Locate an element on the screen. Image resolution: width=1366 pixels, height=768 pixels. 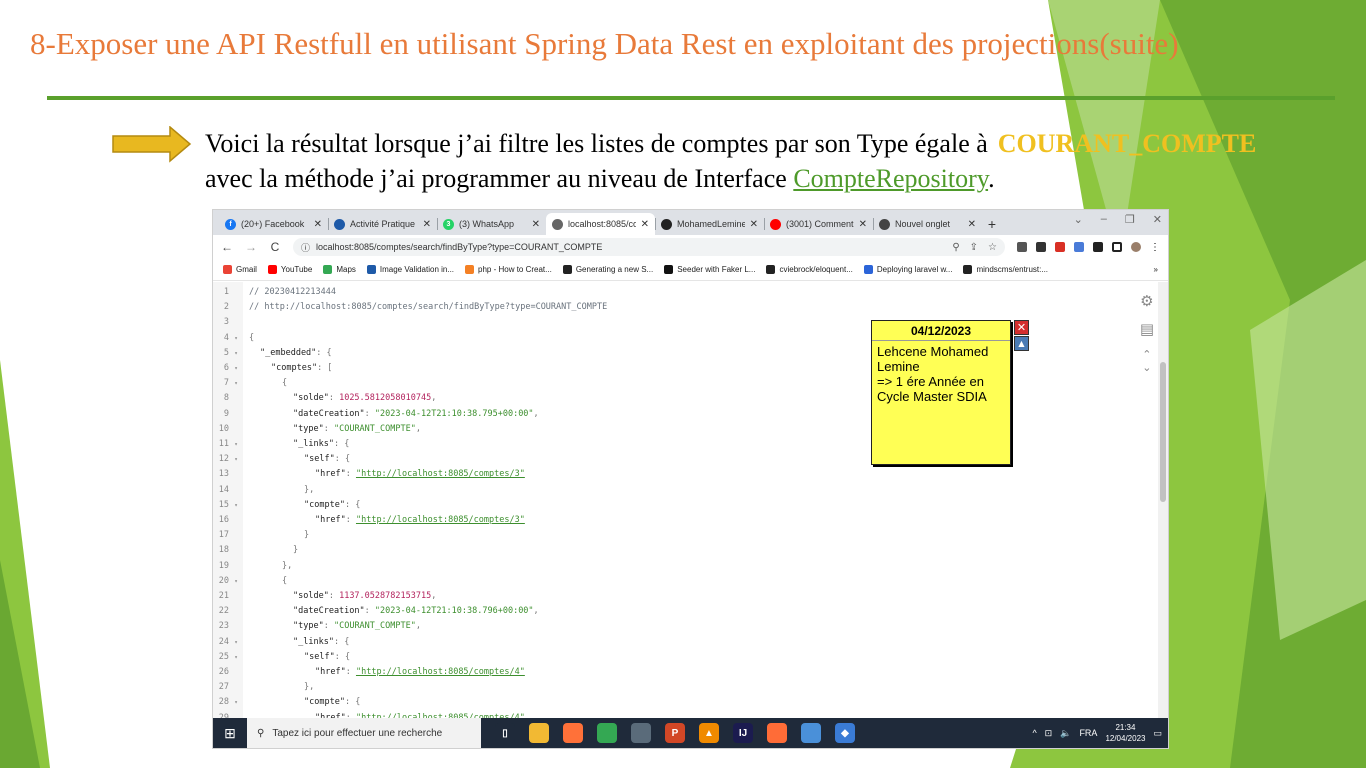
scrollbar is located at coordinates (1163, 501).